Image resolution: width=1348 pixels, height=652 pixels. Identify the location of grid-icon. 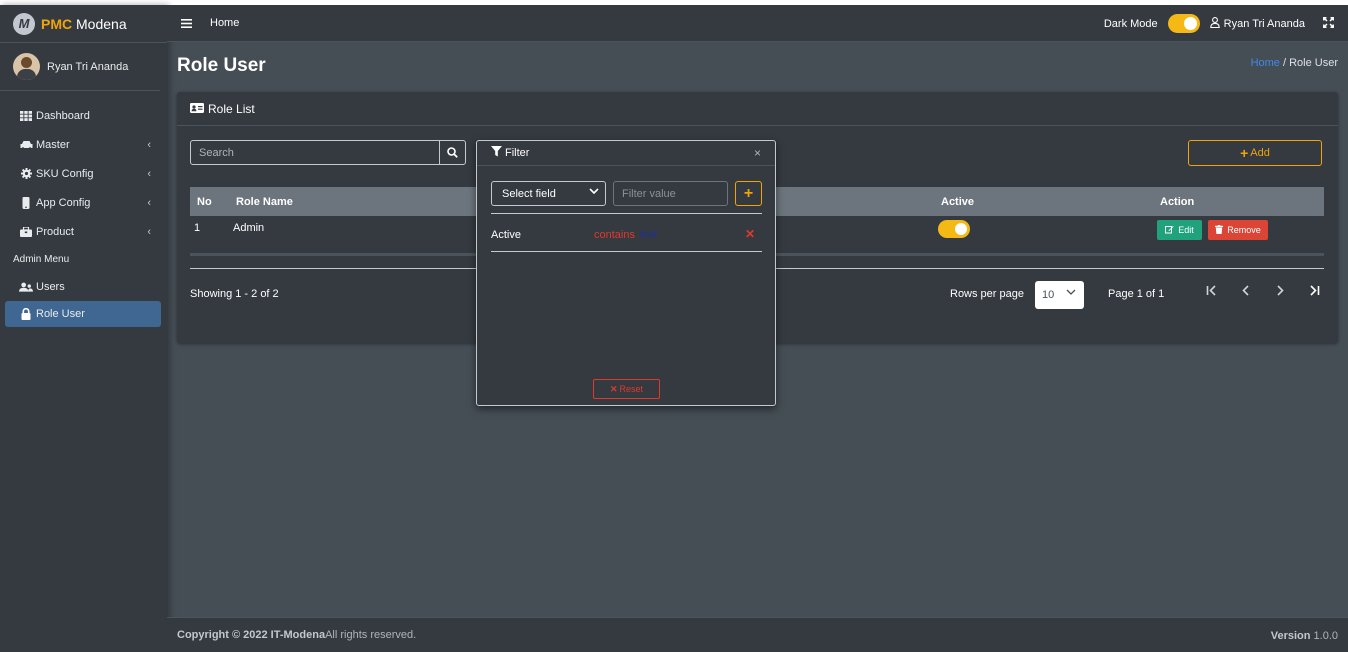
(26, 115).